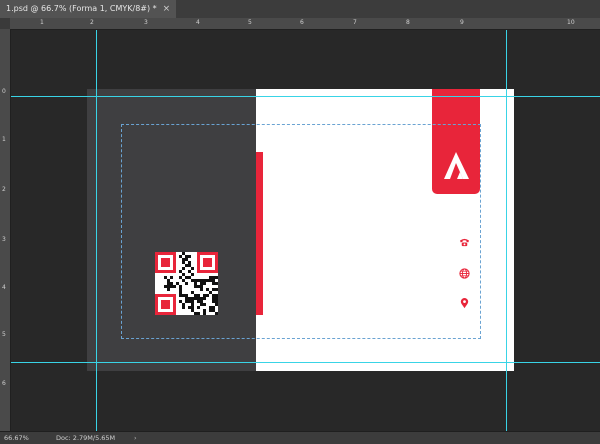  I want to click on zoom-level: 66.67%, so click(16, 438).